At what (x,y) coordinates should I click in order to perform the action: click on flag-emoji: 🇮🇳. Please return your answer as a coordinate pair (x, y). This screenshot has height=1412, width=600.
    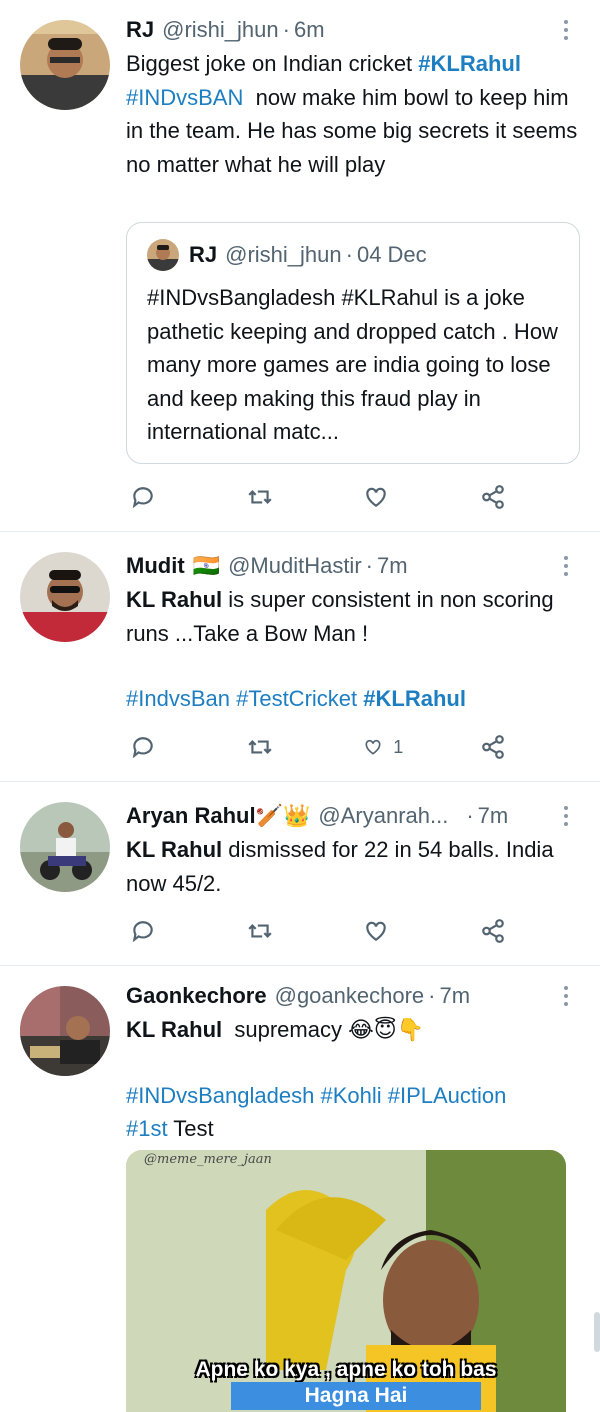
    Looking at the image, I should click on (206, 565).